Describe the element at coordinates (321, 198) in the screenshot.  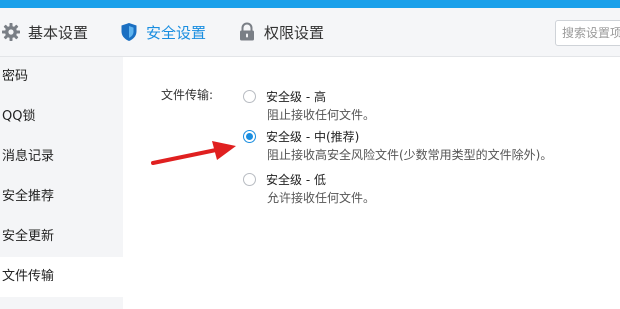
I see `option-low-description: 允许接收任何文件。` at that location.